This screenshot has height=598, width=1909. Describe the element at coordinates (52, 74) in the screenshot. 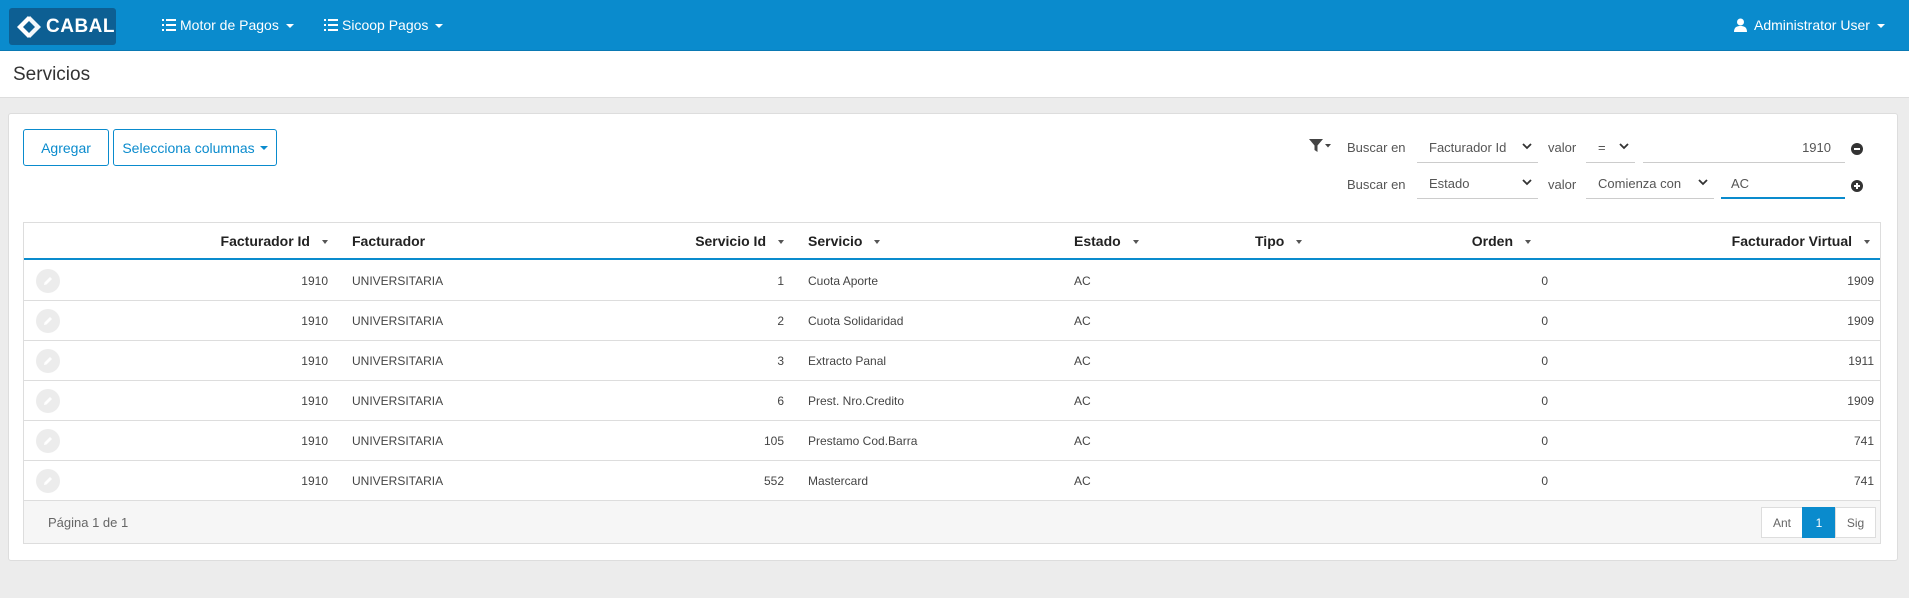

I see `page-title: Servicios` at that location.